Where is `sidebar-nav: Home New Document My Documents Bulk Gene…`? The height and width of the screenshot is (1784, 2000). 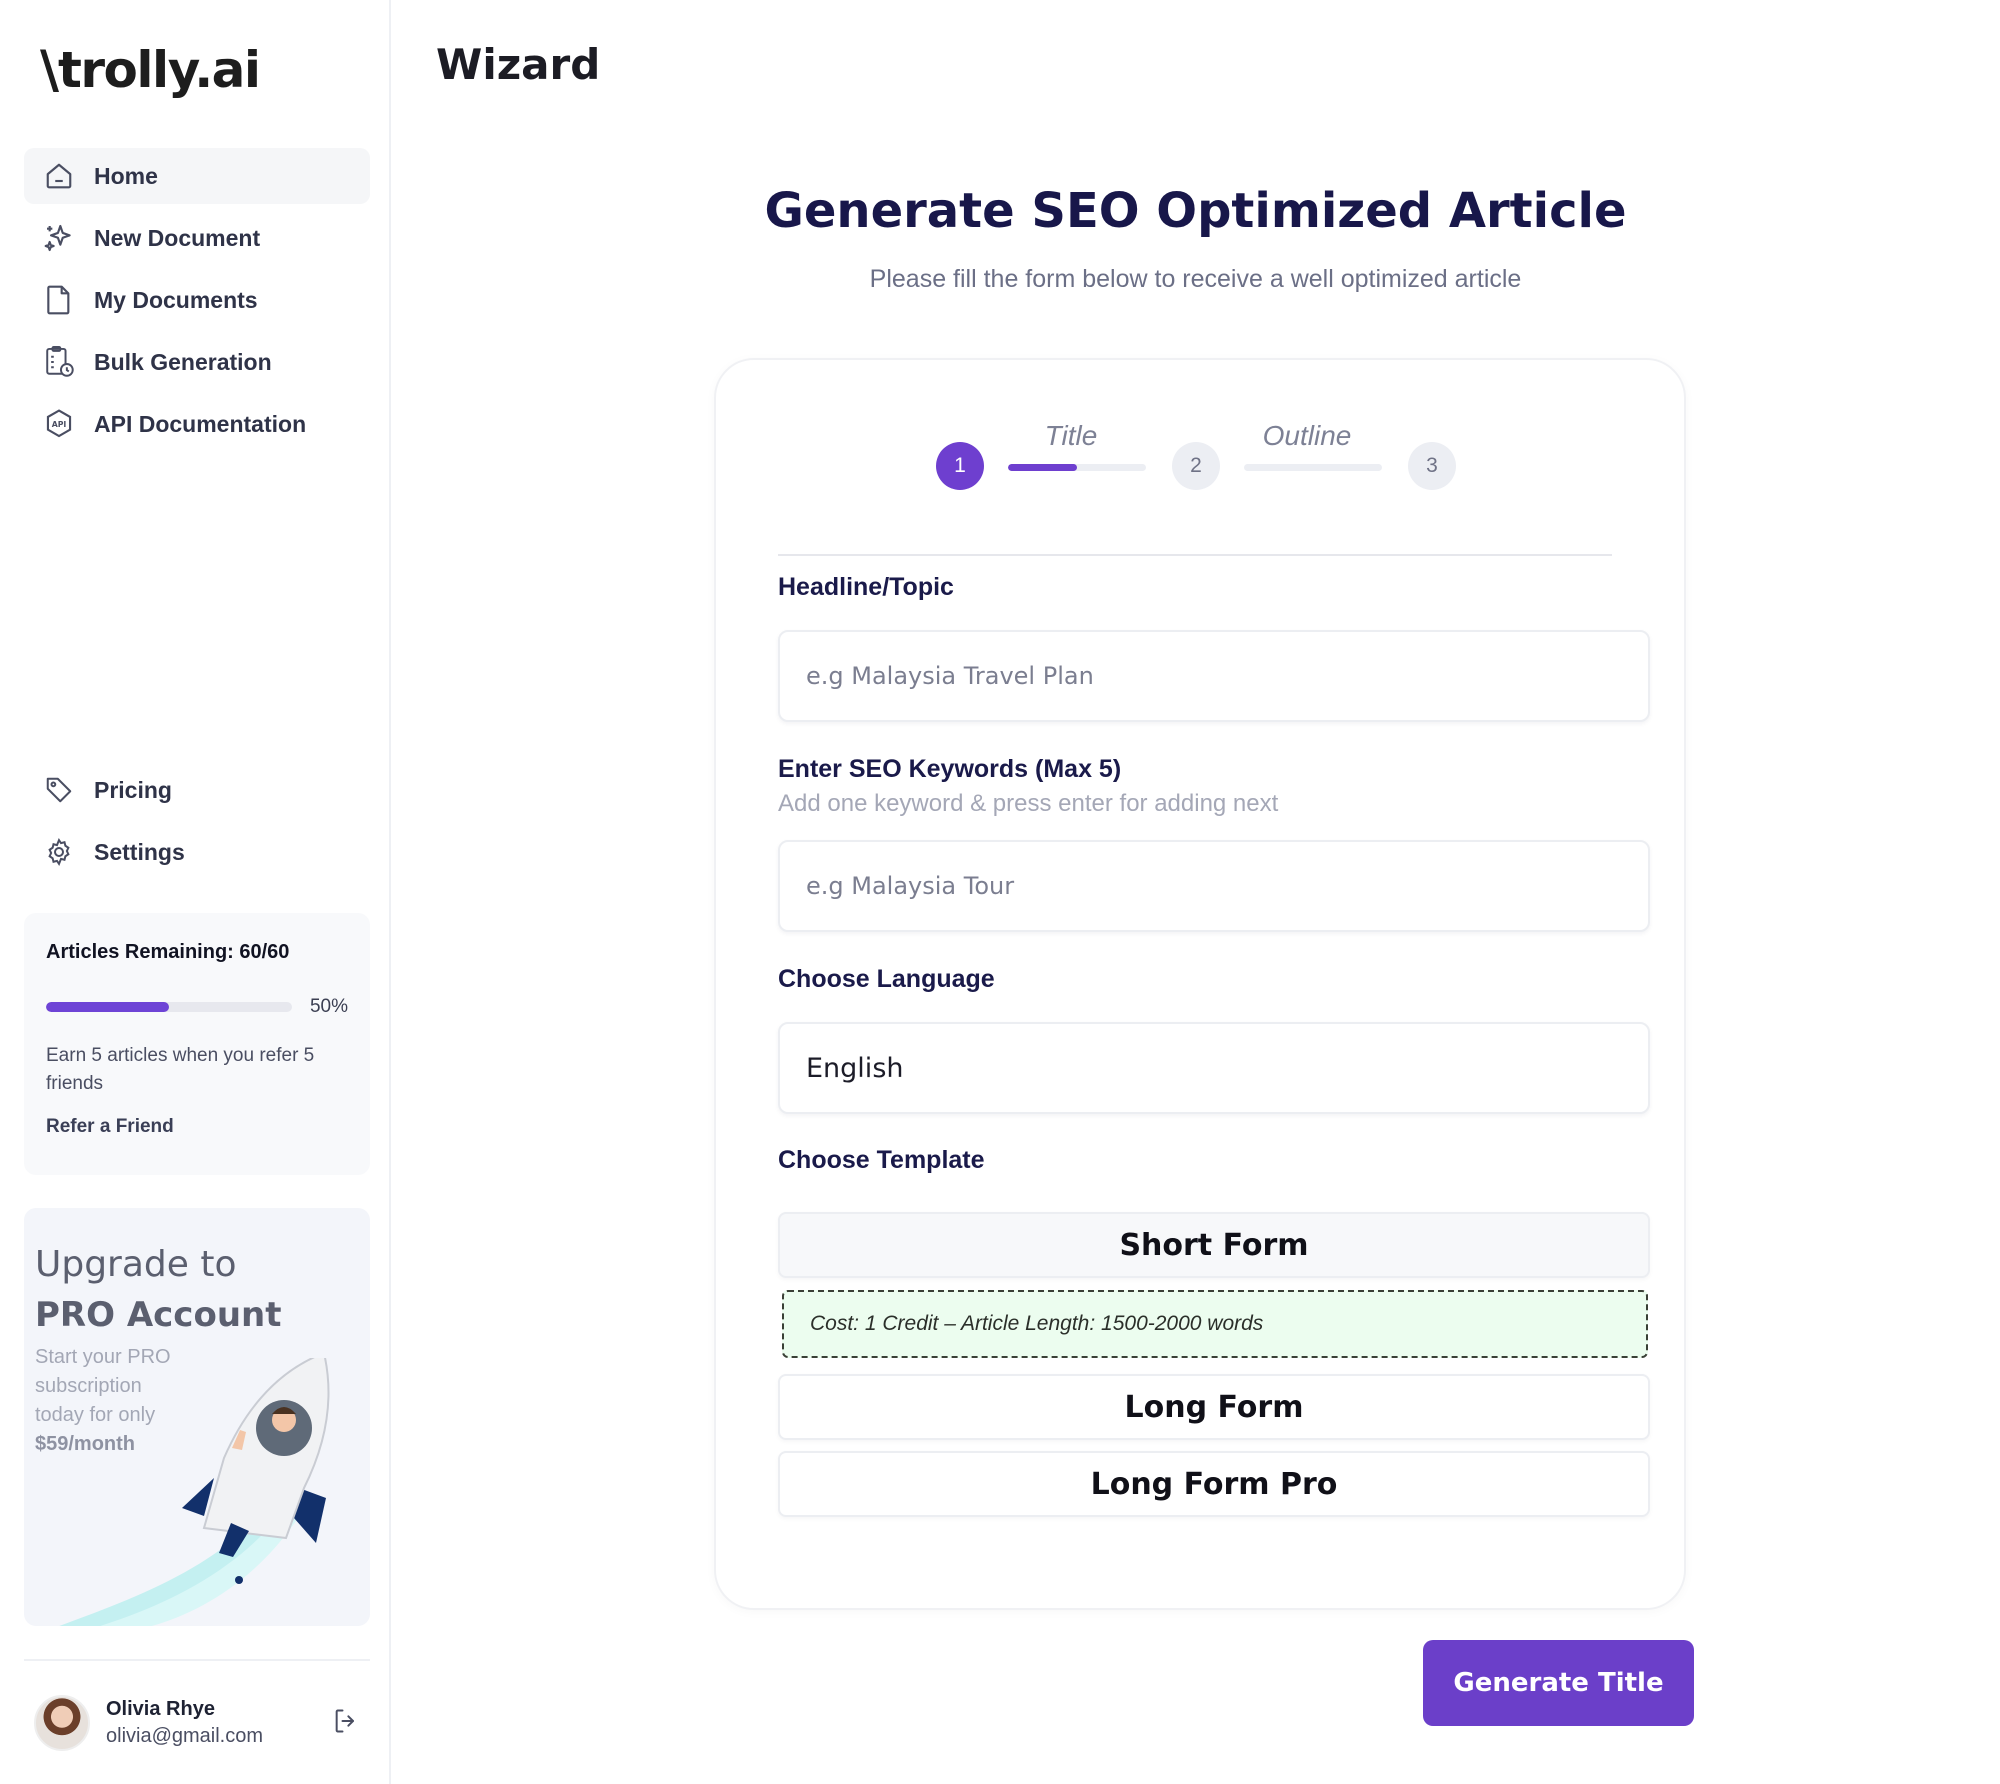
sidebar-nav: Home New Document My Documents Bulk Gene… is located at coordinates (197, 303).